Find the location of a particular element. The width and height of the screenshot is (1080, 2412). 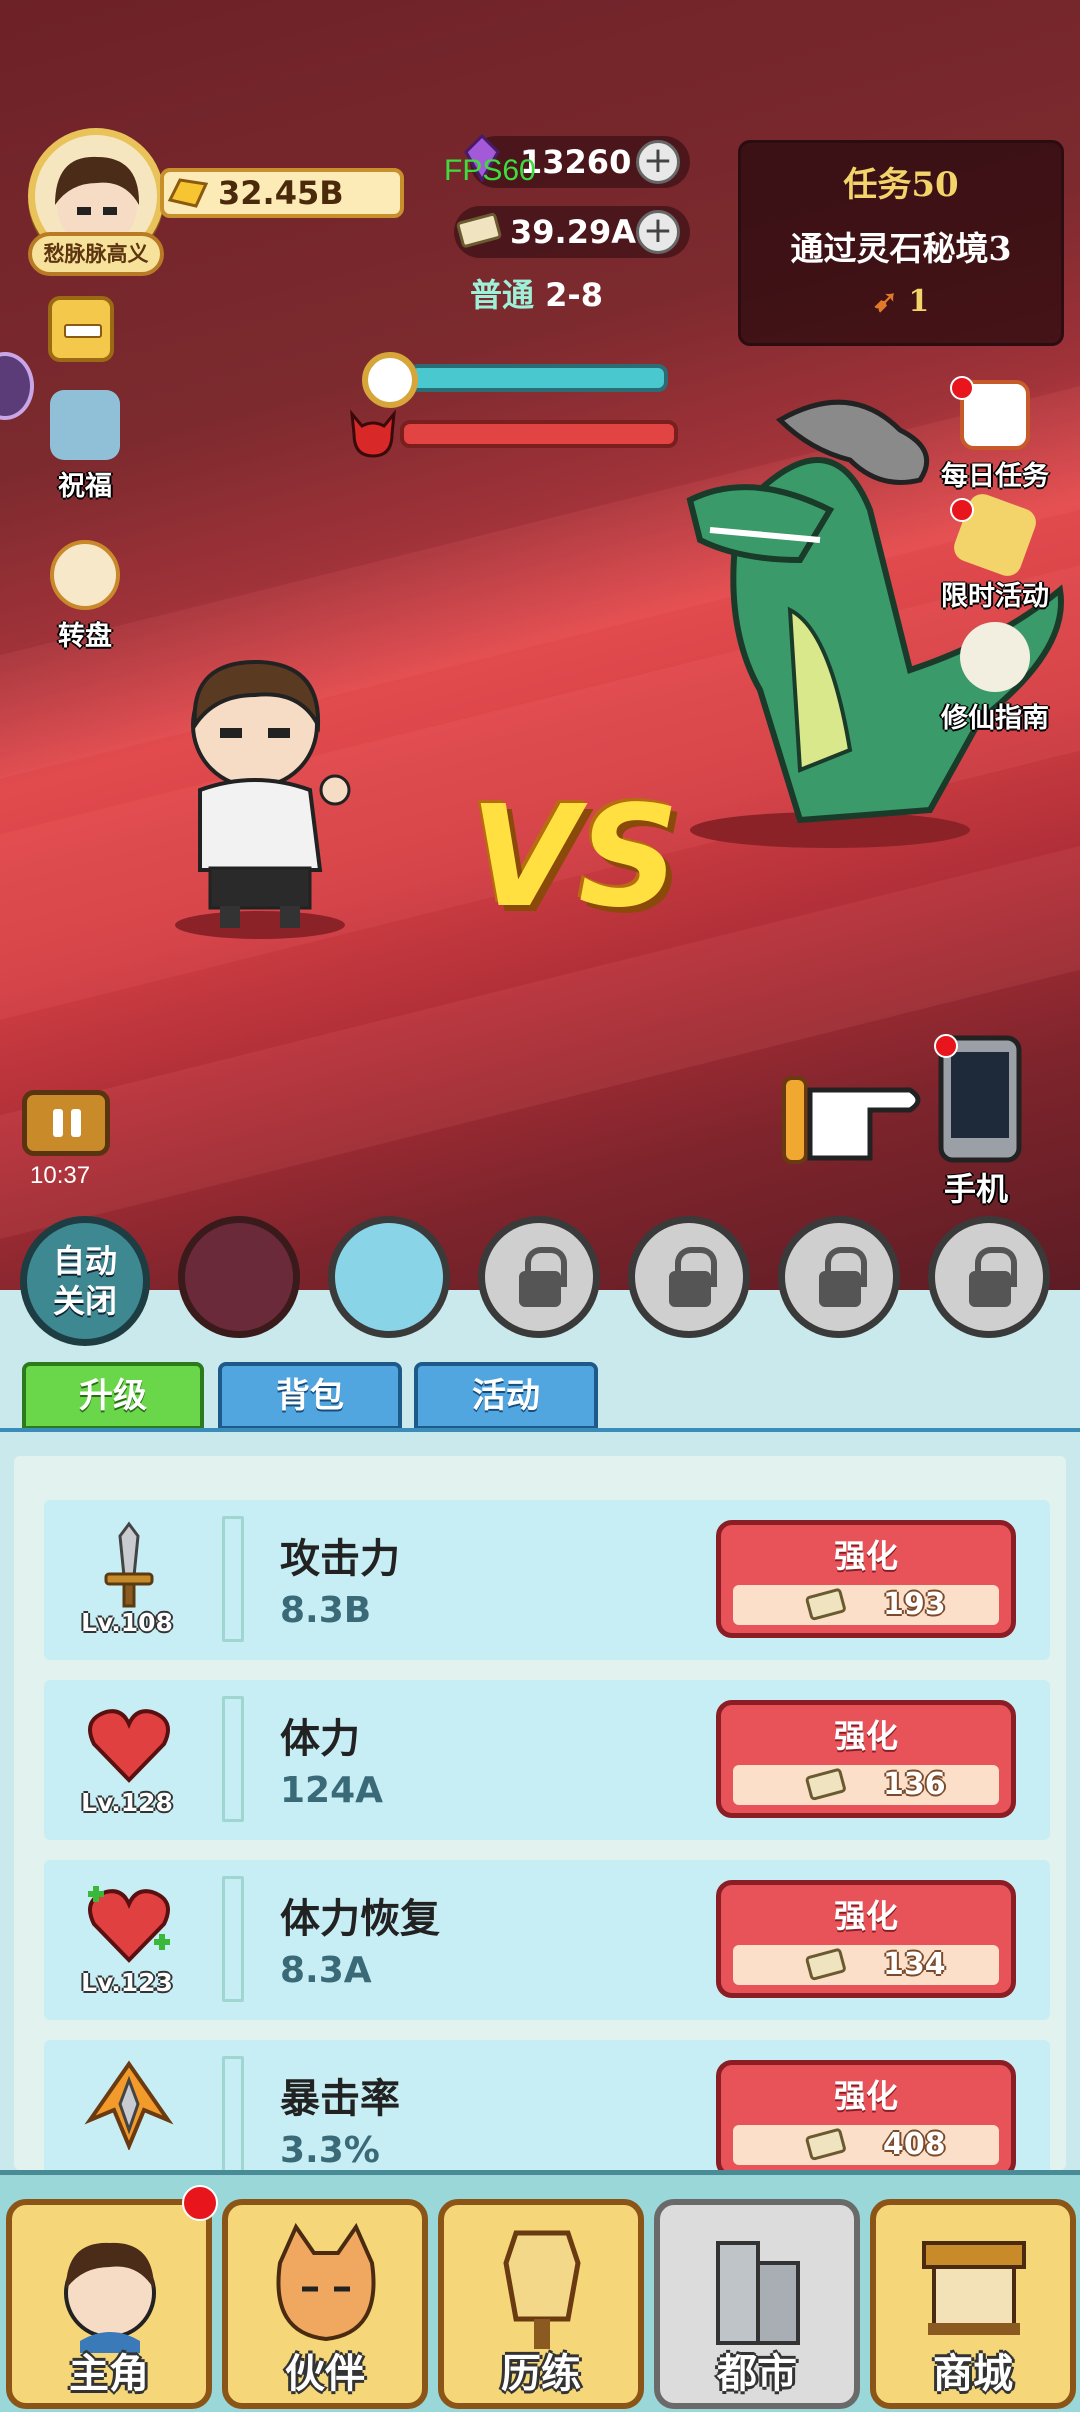

nav-label: 商城 is located at coordinates (973, 2373).